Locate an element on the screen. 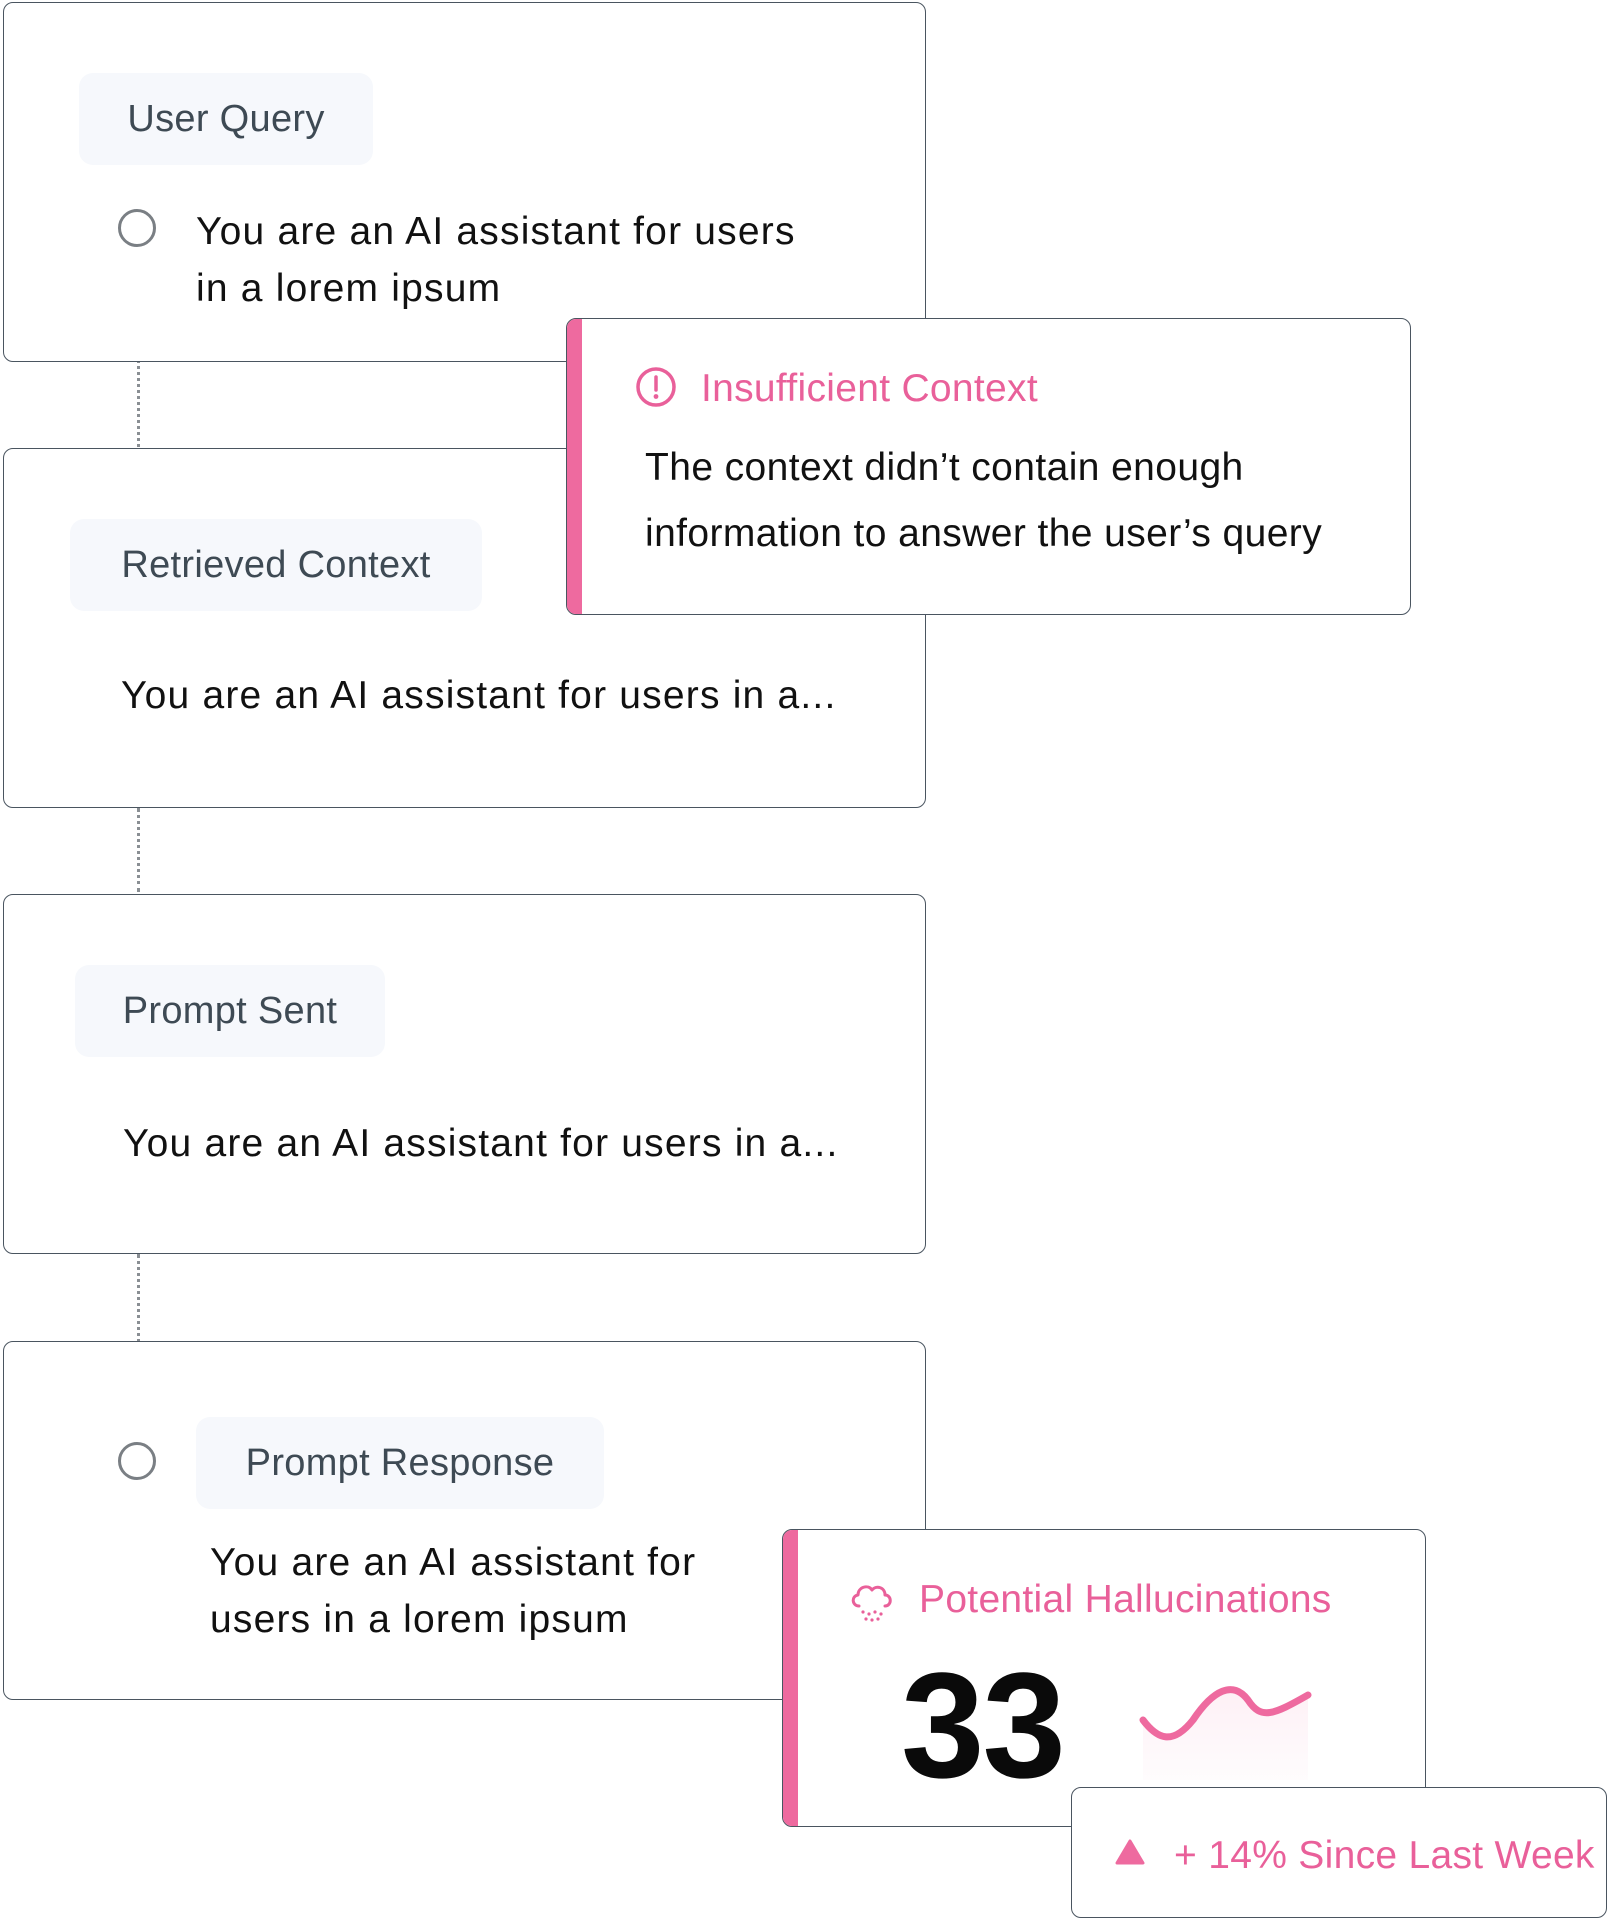  connector-line is located at coordinates (138, 850).